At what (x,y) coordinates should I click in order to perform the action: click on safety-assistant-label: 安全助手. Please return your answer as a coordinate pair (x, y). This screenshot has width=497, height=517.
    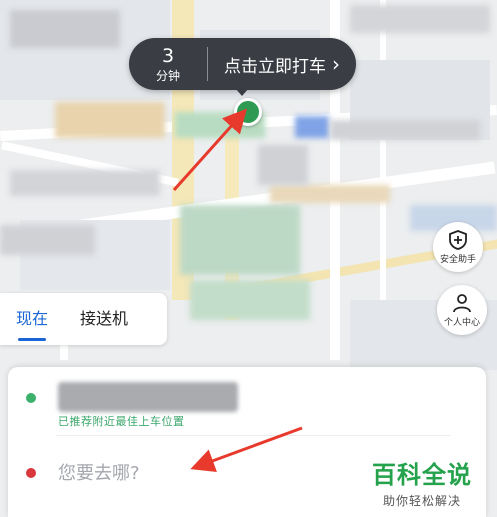
    Looking at the image, I should click on (457, 259).